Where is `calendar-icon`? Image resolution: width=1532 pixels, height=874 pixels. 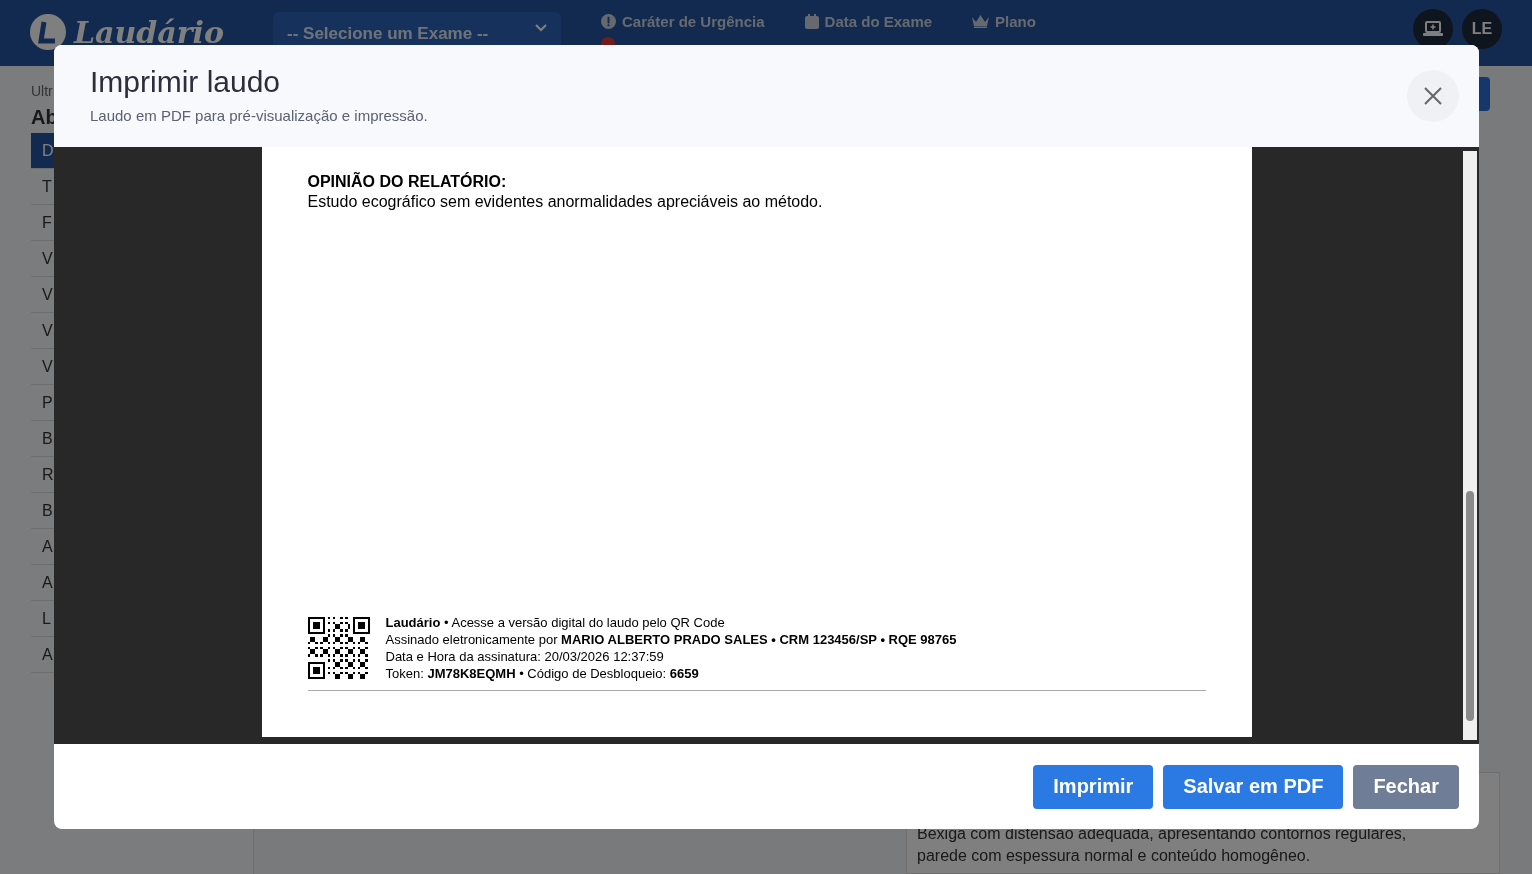 calendar-icon is located at coordinates (811, 21).